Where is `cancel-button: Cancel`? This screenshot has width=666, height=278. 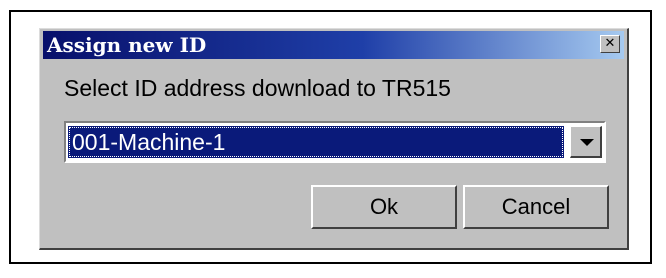
cancel-button: Cancel is located at coordinates (536, 207).